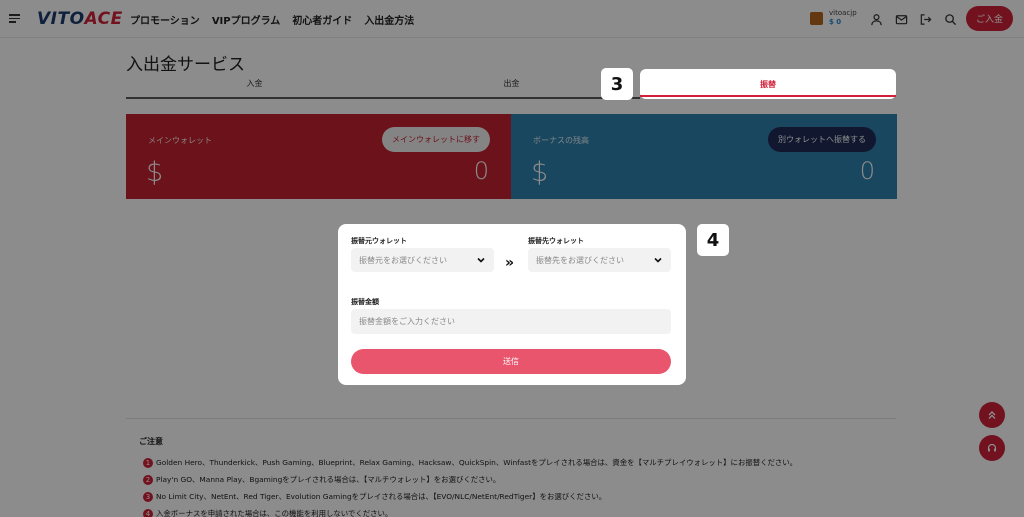 The width and height of the screenshot is (1024, 517). I want to click on headset-icon, so click(992, 447).